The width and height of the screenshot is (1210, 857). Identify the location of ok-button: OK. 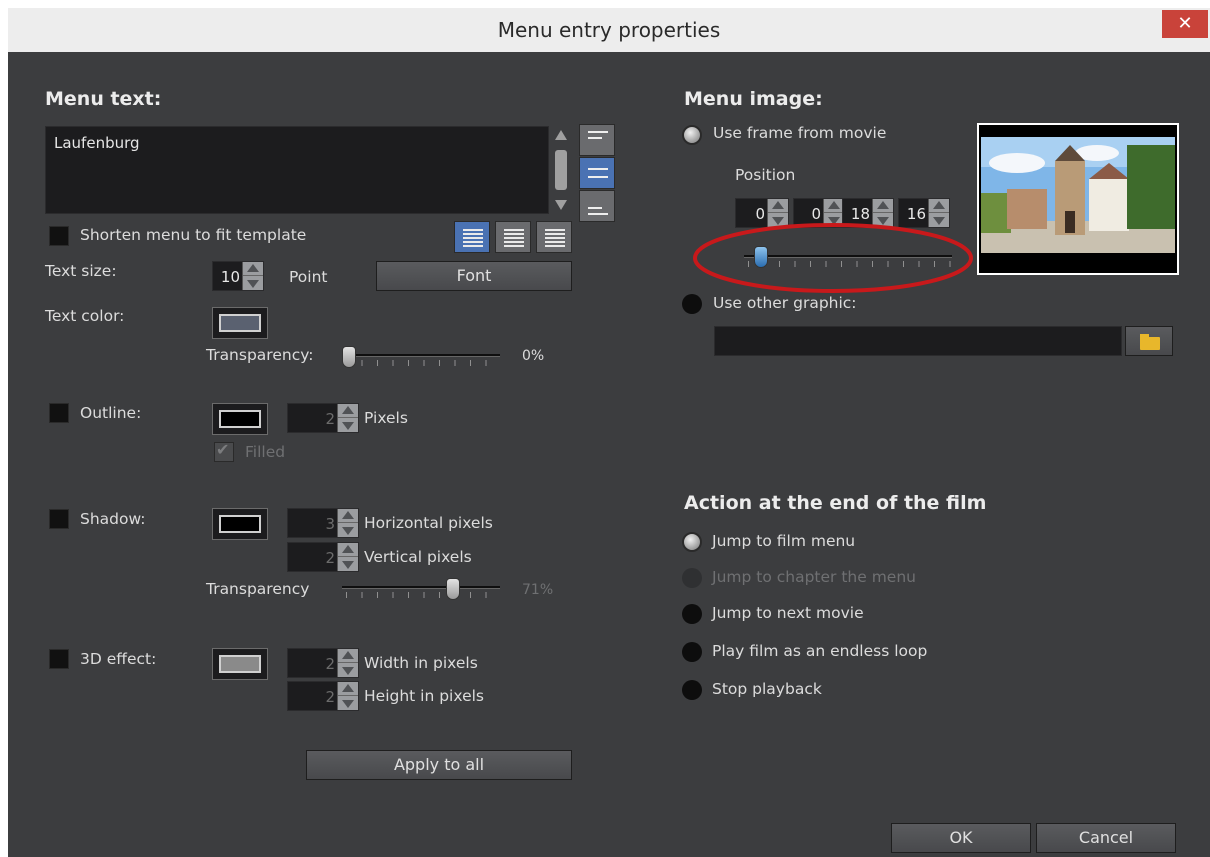
(961, 838).